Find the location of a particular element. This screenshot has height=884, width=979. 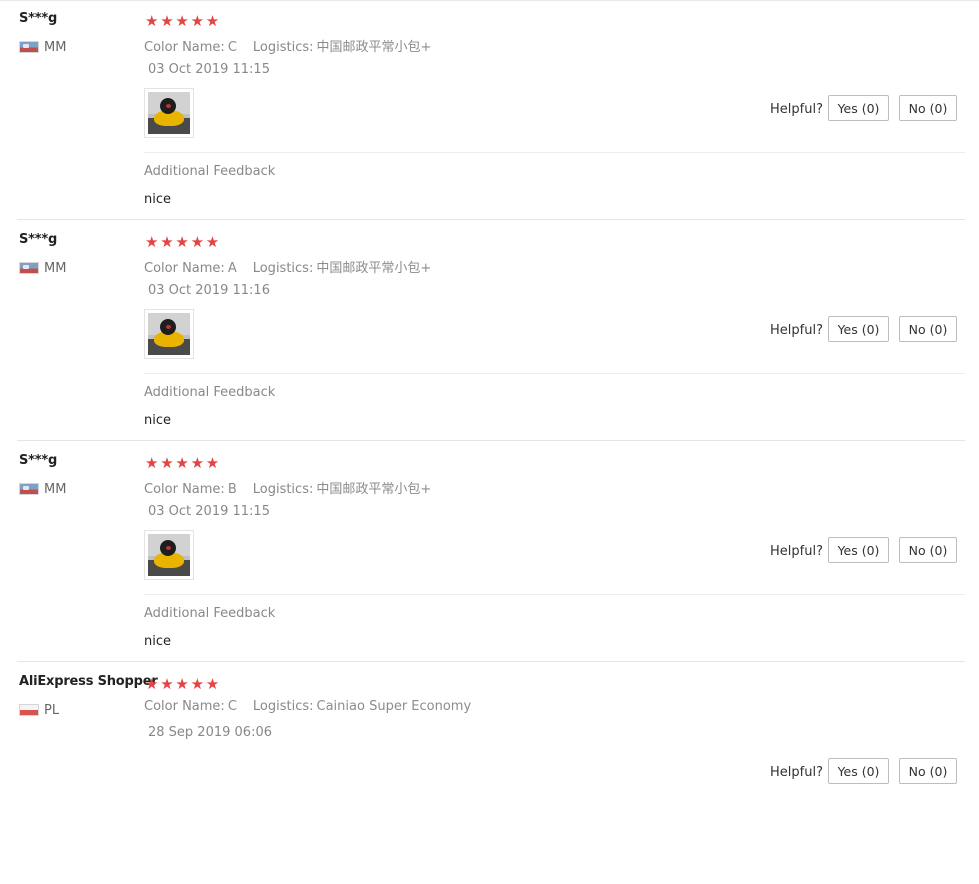

order-info: Color Name: C Logistics: 中国邮政平常小包+ is located at coordinates (287, 45).